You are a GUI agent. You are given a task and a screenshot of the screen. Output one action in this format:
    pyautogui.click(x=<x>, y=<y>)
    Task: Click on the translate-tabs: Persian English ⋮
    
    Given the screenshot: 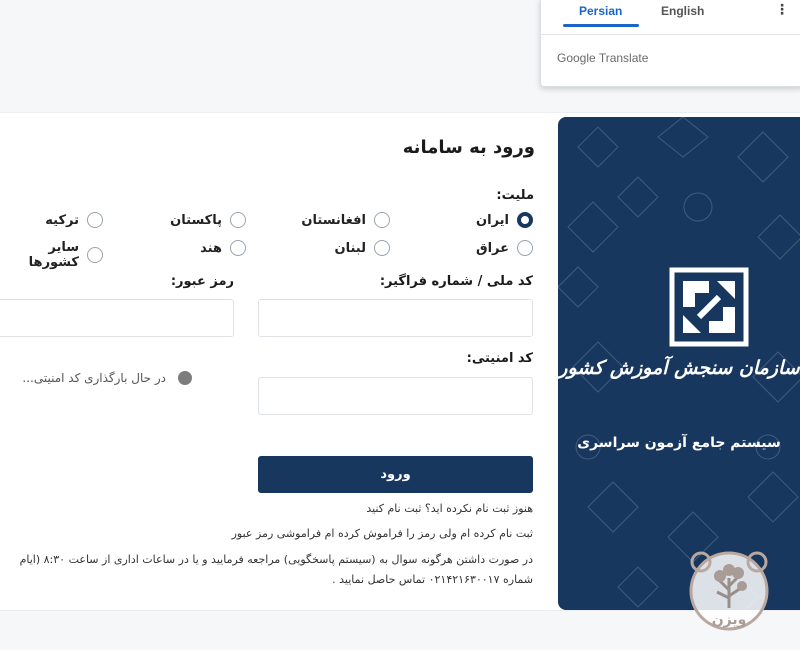 What is the action you would take?
    pyautogui.click(x=670, y=15)
    